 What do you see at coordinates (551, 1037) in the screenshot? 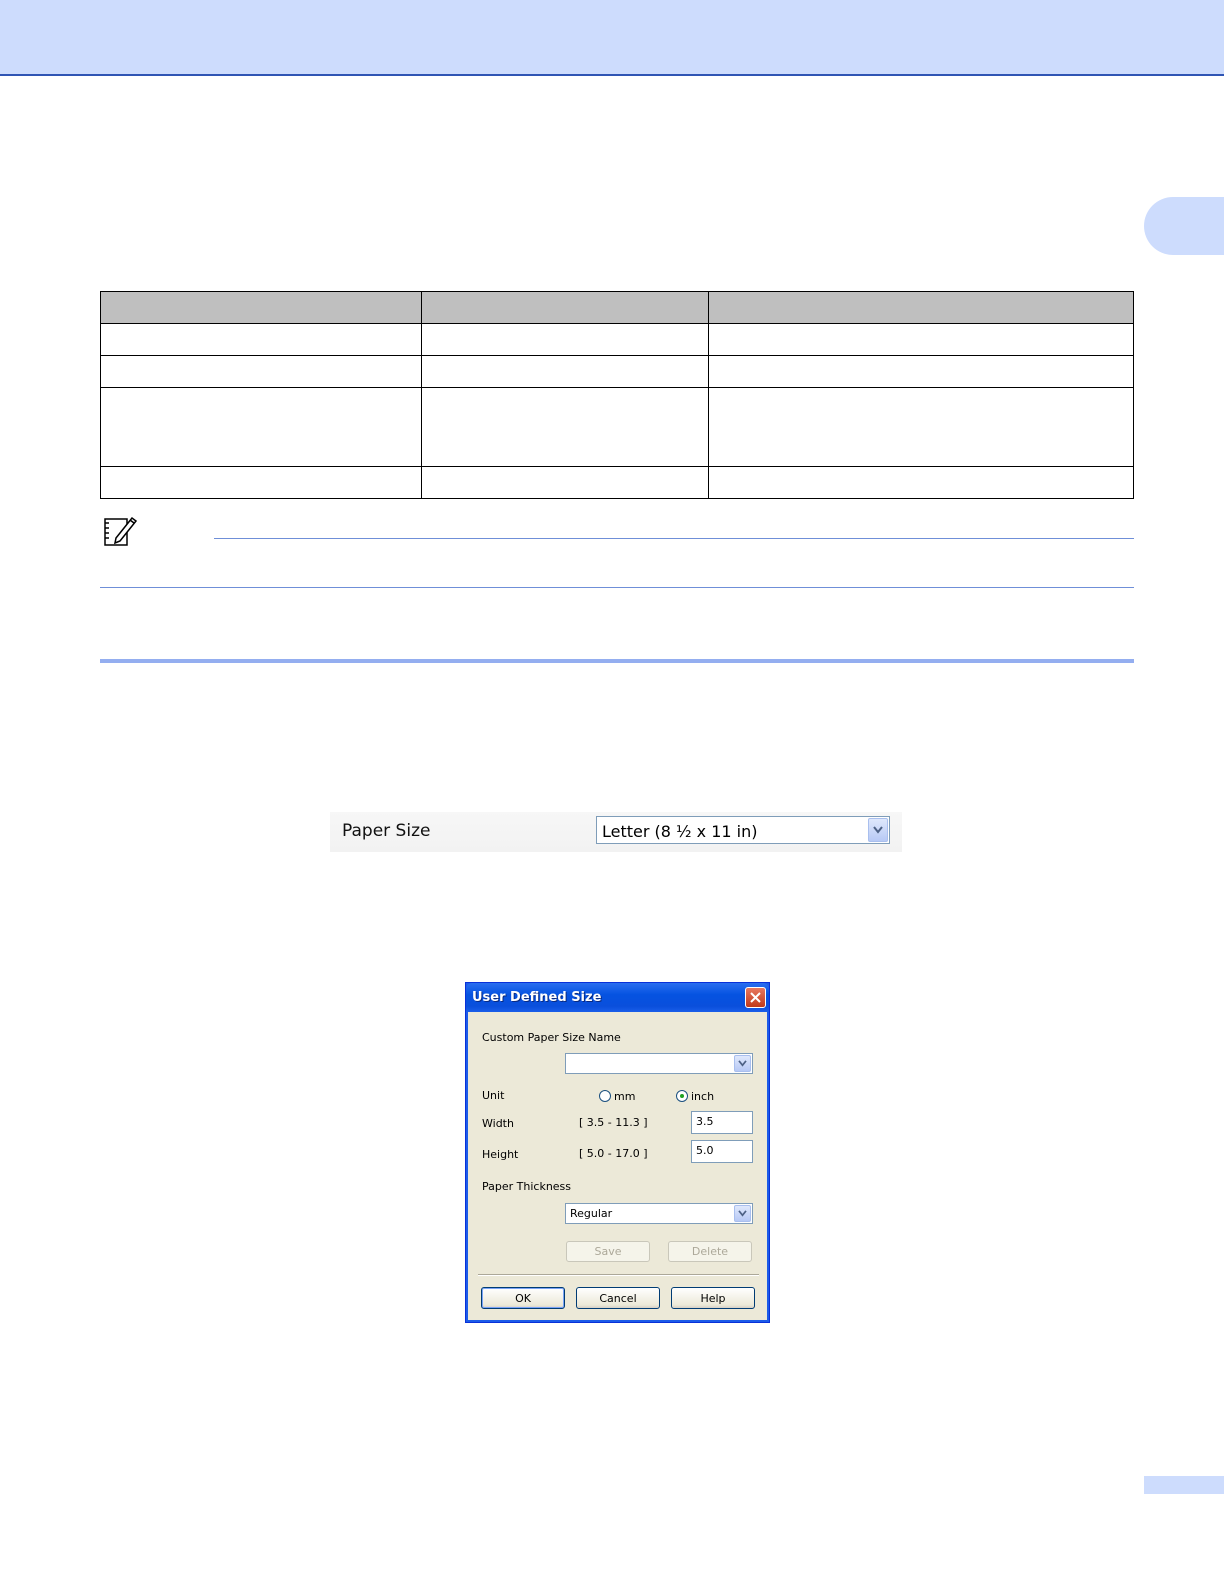
I see `custom-name-label: Custom Paper Size Name` at bounding box center [551, 1037].